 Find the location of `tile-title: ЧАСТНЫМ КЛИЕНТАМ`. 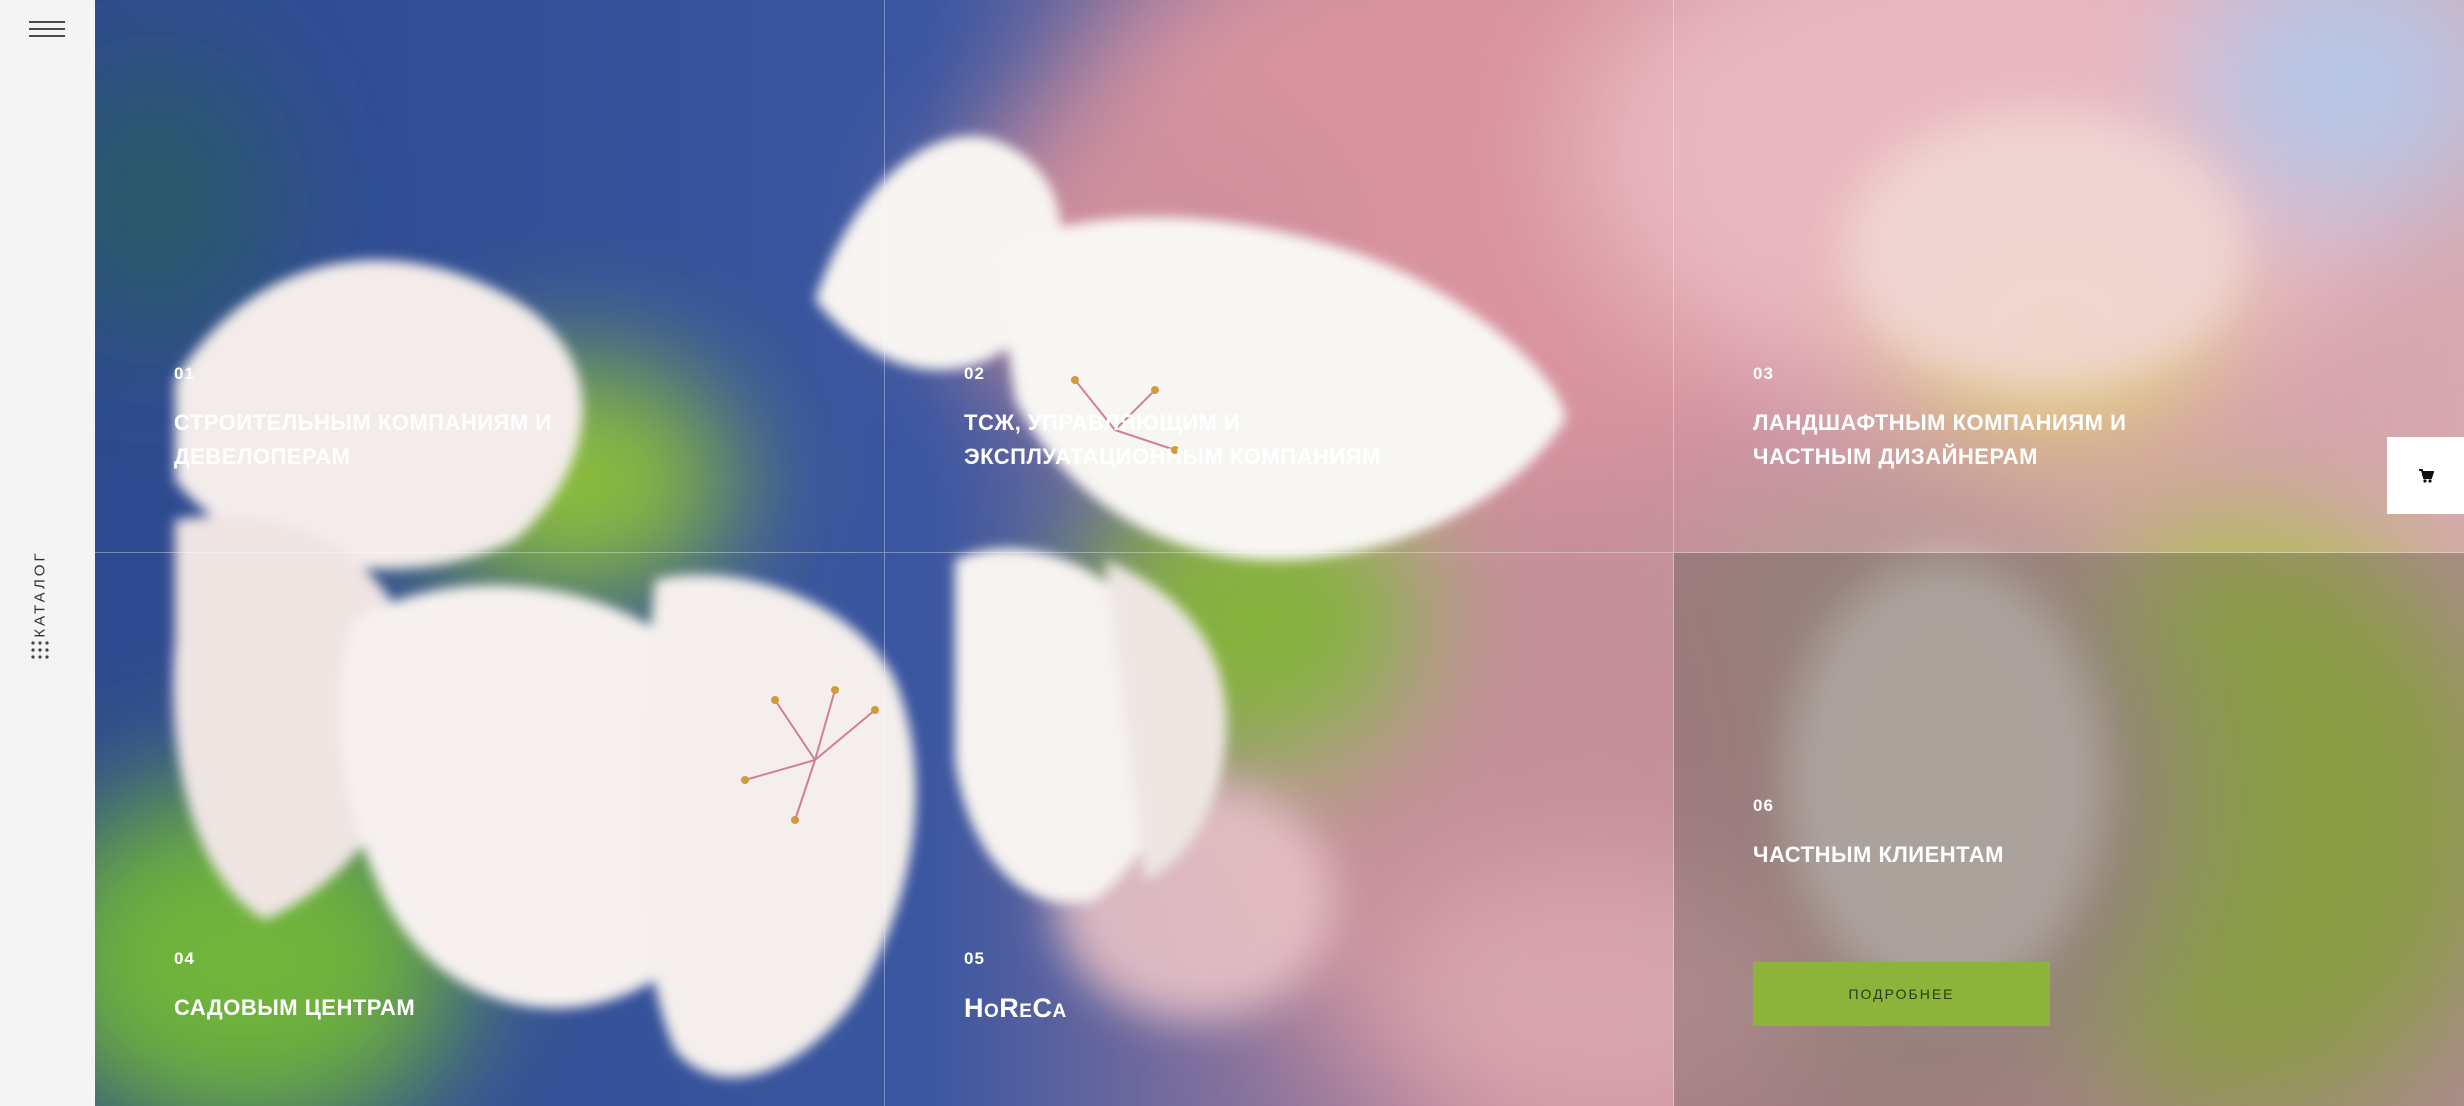

tile-title: ЧАСТНЫМ КЛИЕНТАМ is located at coordinates (1878, 854).